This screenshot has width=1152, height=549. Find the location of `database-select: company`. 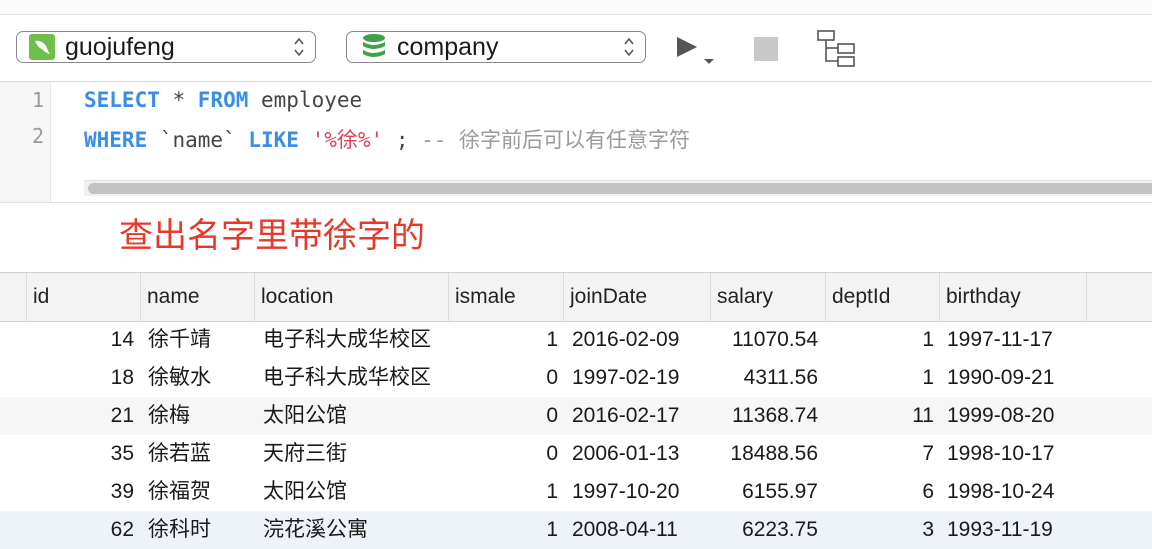

database-select: company is located at coordinates (496, 47).